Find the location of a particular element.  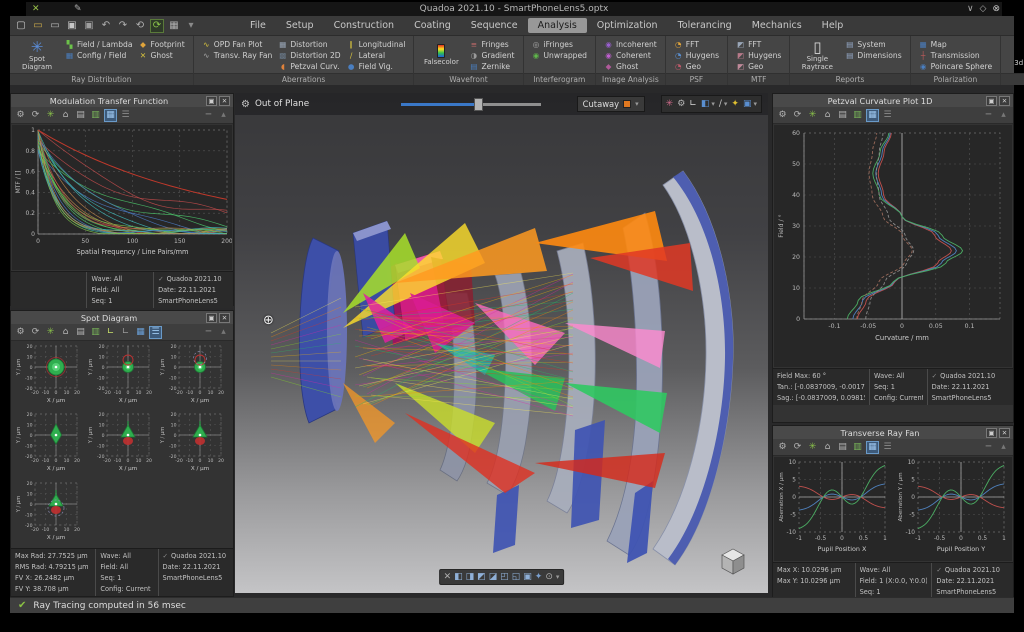

ribbon-item-unwrapped: ◉ Unwrapped is located at coordinates (559, 55).